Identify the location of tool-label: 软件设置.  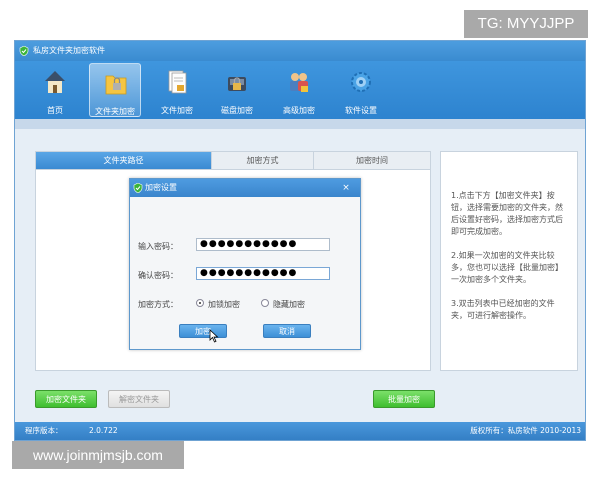
(361, 110).